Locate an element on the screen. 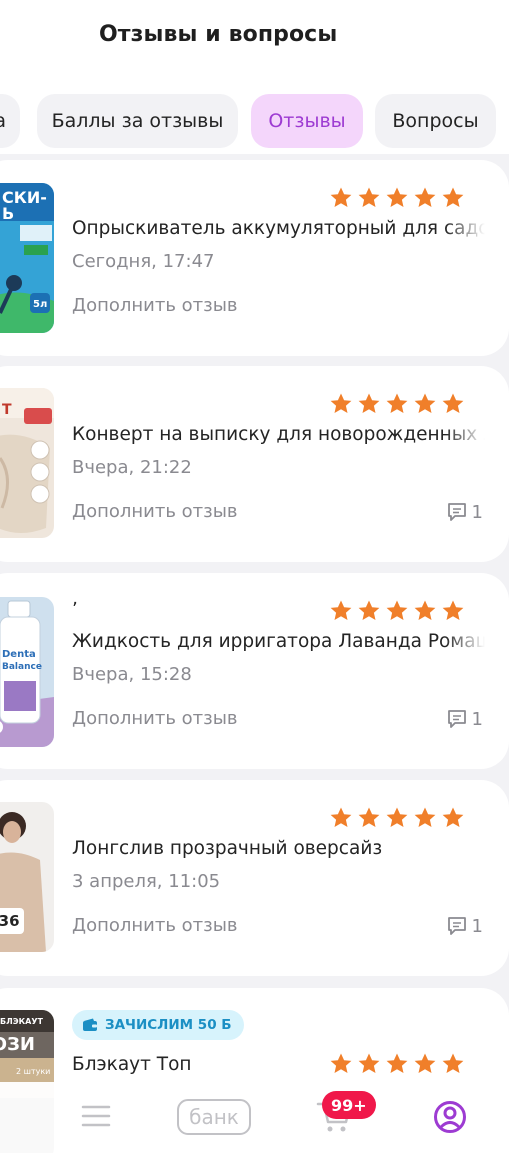 The image size is (509, 1153). bank-tab: банк is located at coordinates (214, 1117).